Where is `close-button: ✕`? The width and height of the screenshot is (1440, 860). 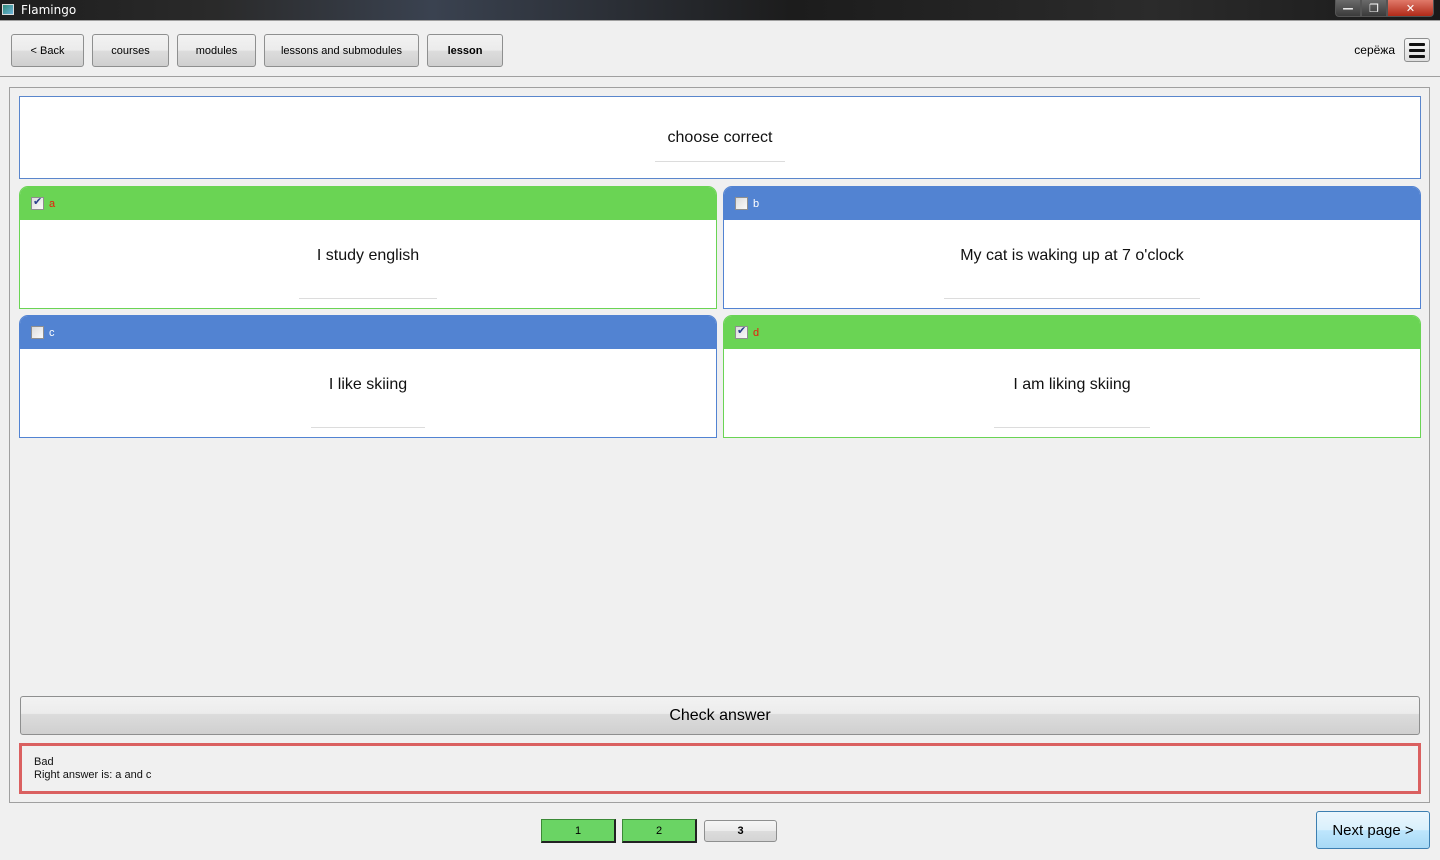
close-button: ✕ is located at coordinates (1410, 8).